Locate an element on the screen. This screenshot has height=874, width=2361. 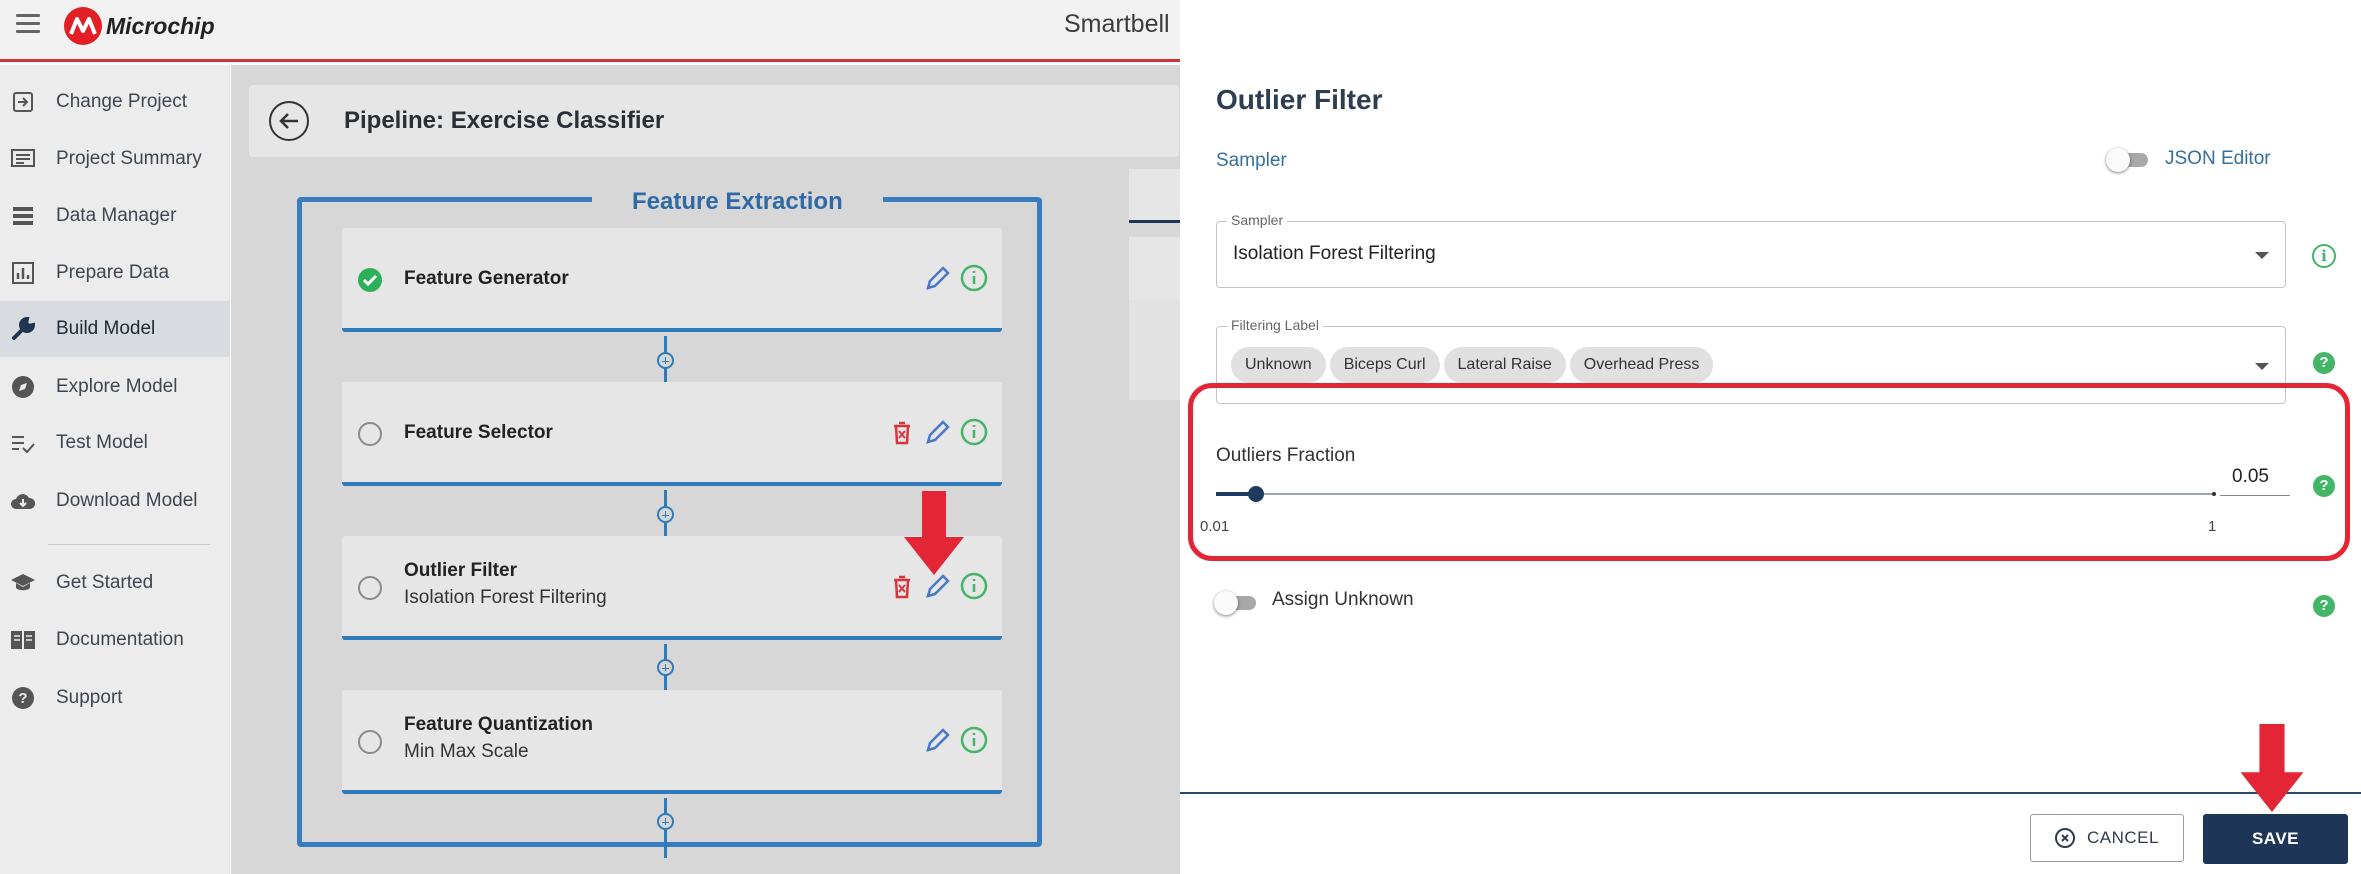
sidebar-item-label: Get Started is located at coordinates (105, 582).